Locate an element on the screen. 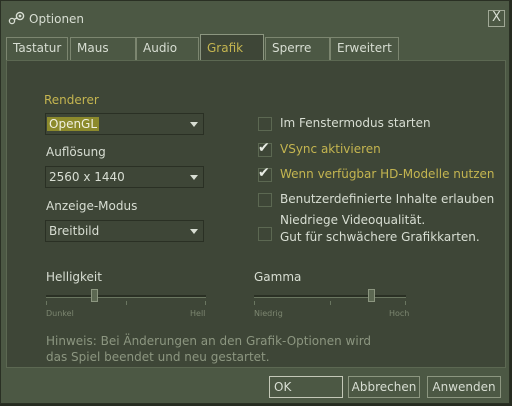 The image size is (512, 406). brightness-label: Helligkeit is located at coordinates (74, 277).